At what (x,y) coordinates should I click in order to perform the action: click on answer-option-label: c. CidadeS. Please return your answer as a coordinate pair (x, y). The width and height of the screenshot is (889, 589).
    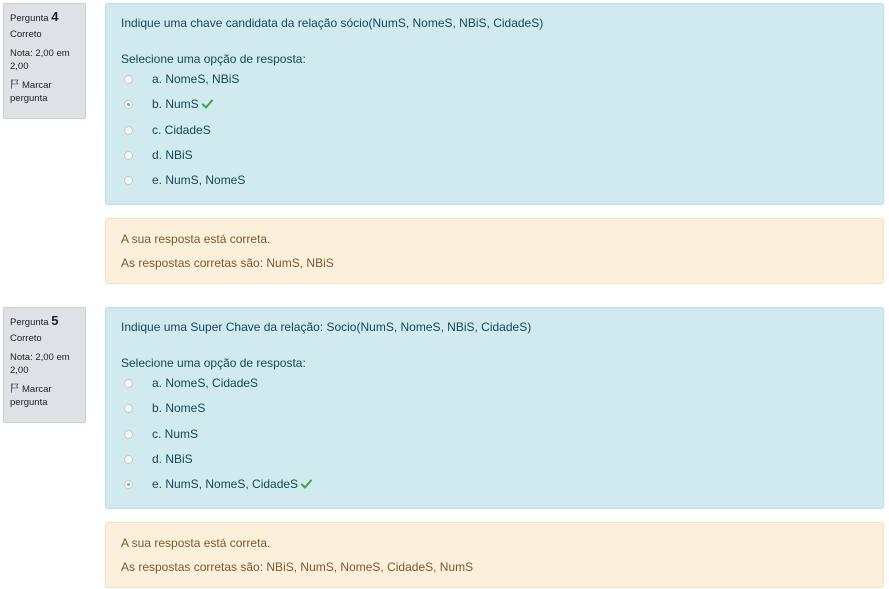
    Looking at the image, I should click on (181, 130).